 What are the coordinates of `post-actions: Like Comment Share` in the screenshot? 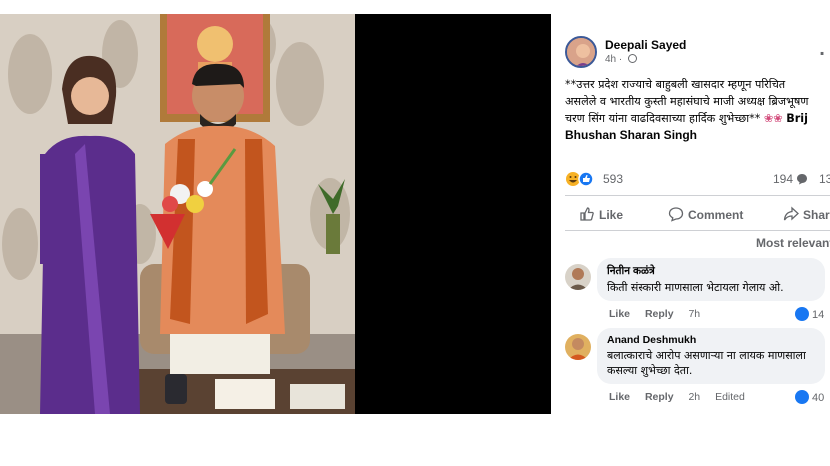 It's located at (697, 214).